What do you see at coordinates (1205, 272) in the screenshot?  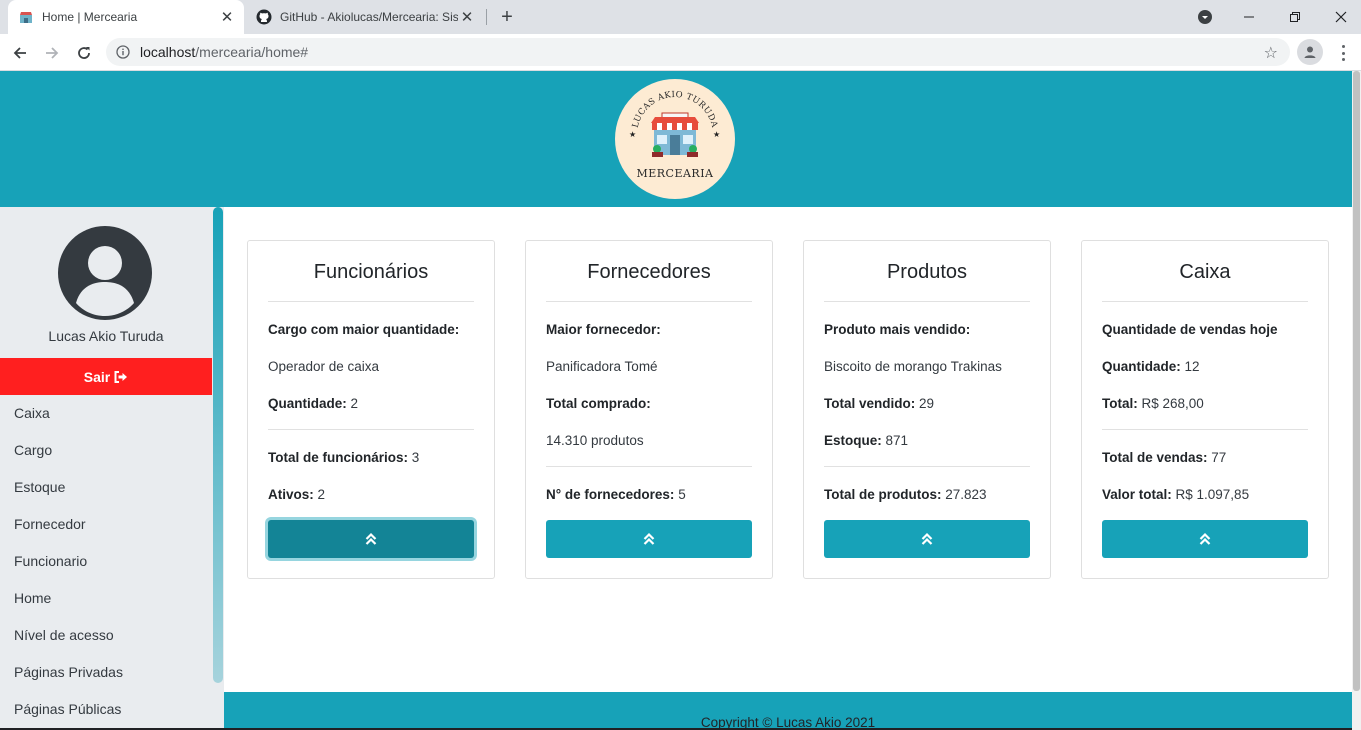 I see `card-title: Caixa` at bounding box center [1205, 272].